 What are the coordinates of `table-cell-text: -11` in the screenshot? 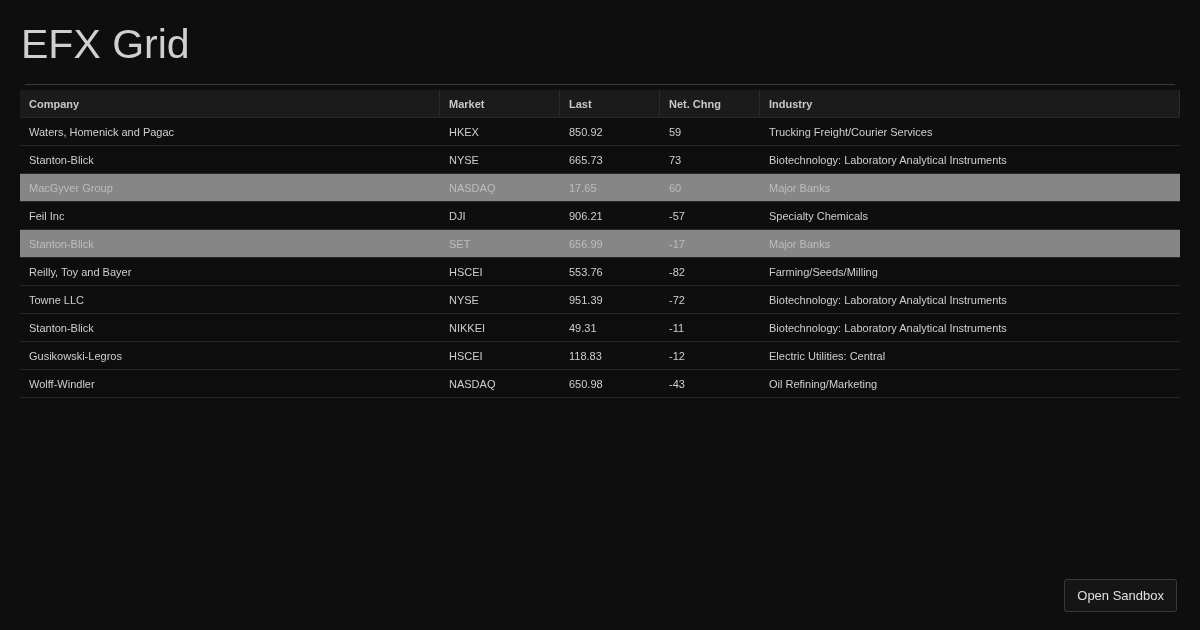 It's located at (677, 328).